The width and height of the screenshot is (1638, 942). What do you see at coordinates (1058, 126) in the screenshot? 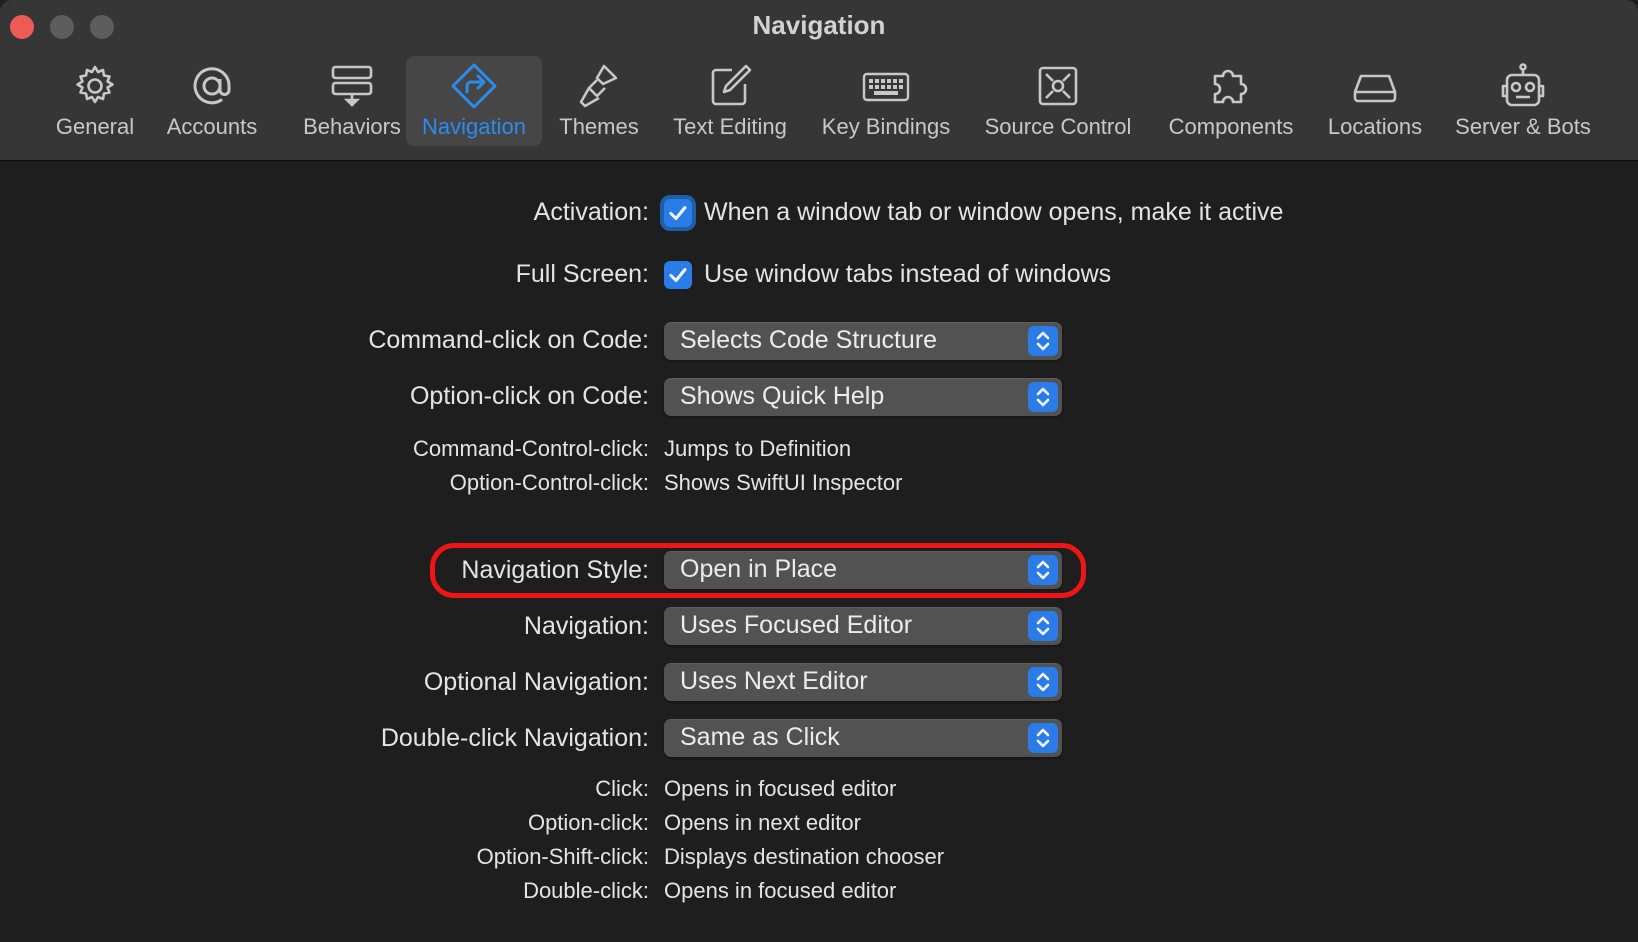
I see `tab-source-control-label: Source Control` at bounding box center [1058, 126].